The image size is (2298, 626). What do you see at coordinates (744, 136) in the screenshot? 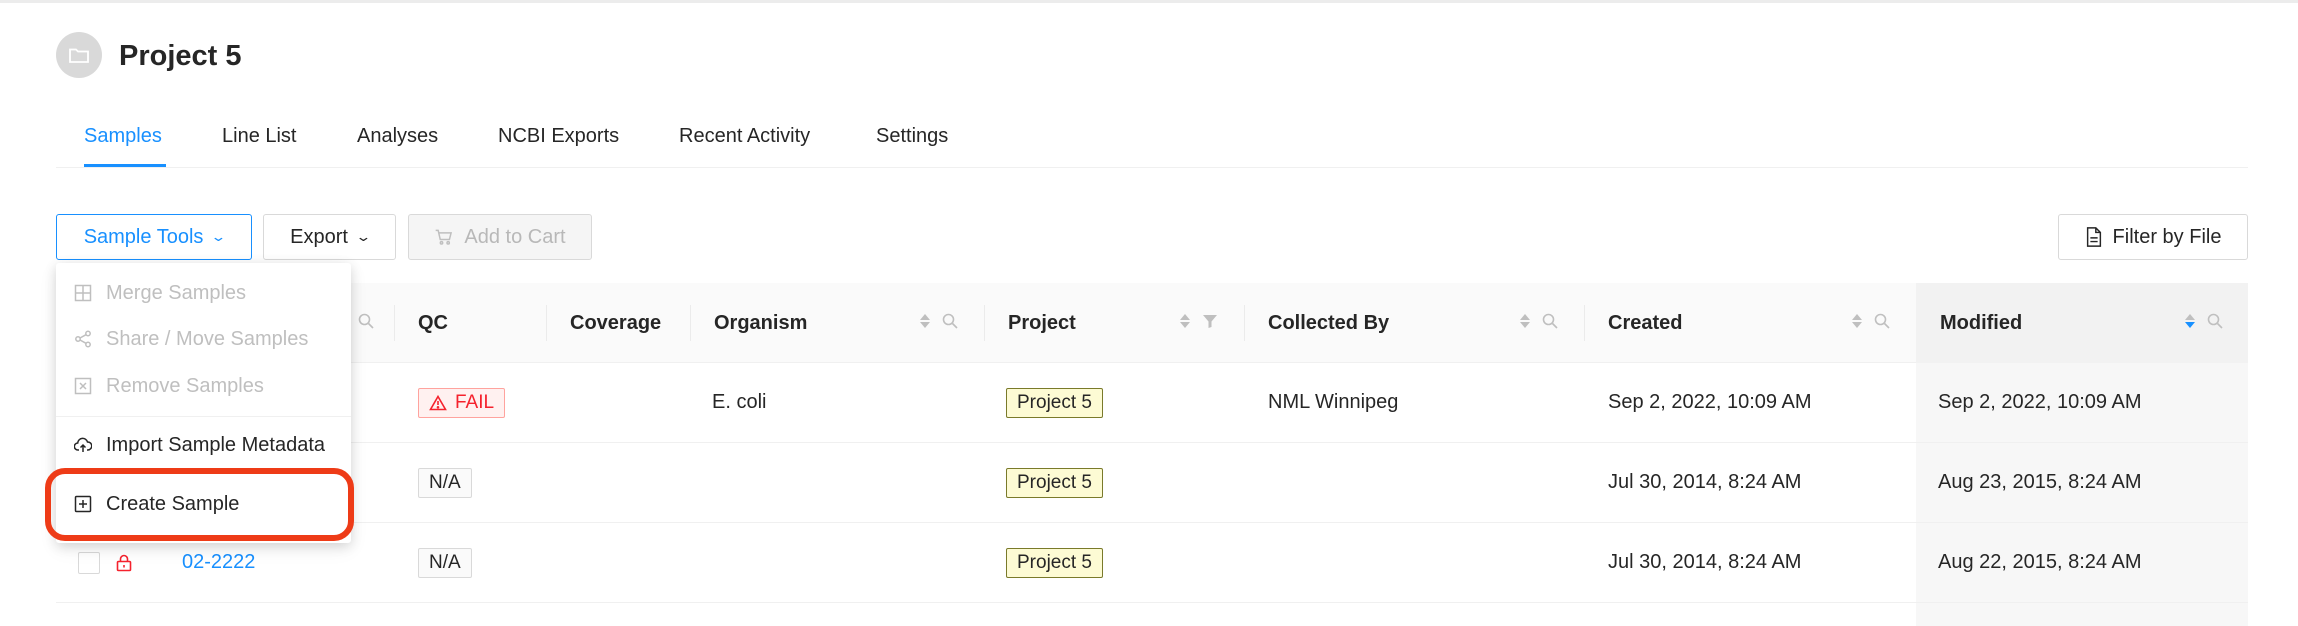
I see `tab-recent-activity: Recent Activity` at bounding box center [744, 136].